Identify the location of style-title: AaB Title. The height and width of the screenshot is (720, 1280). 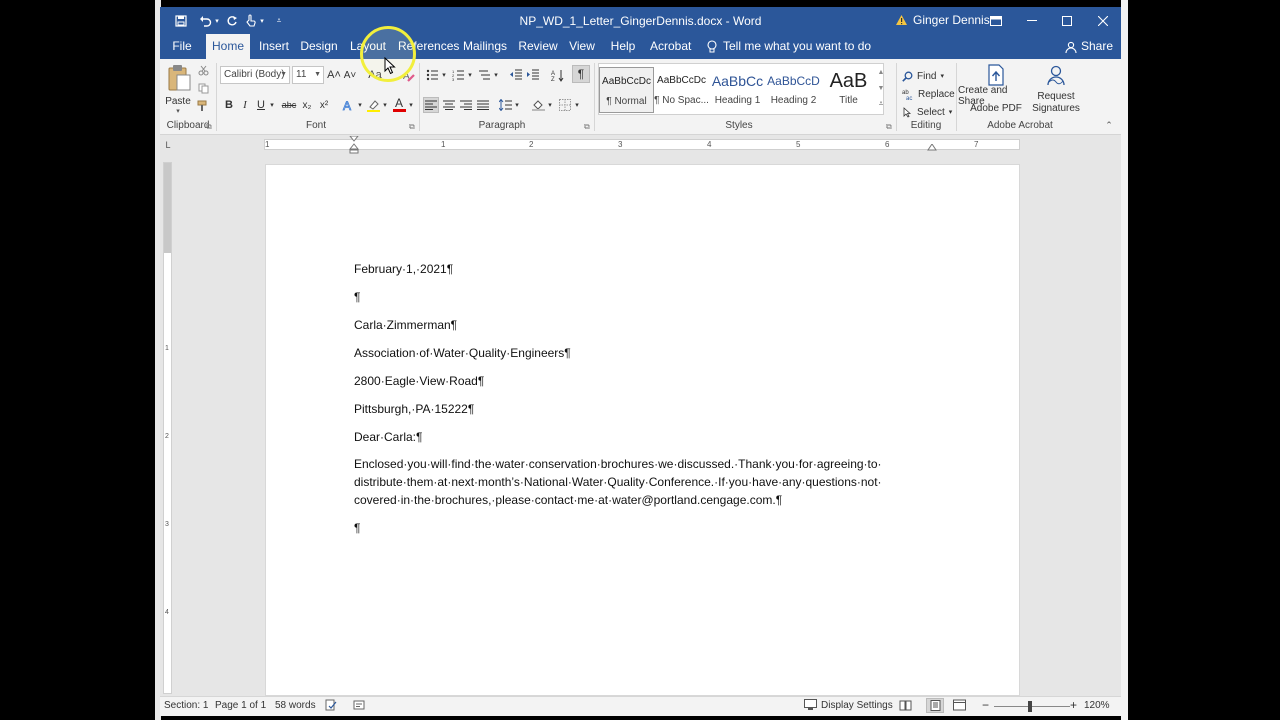
(848, 90).